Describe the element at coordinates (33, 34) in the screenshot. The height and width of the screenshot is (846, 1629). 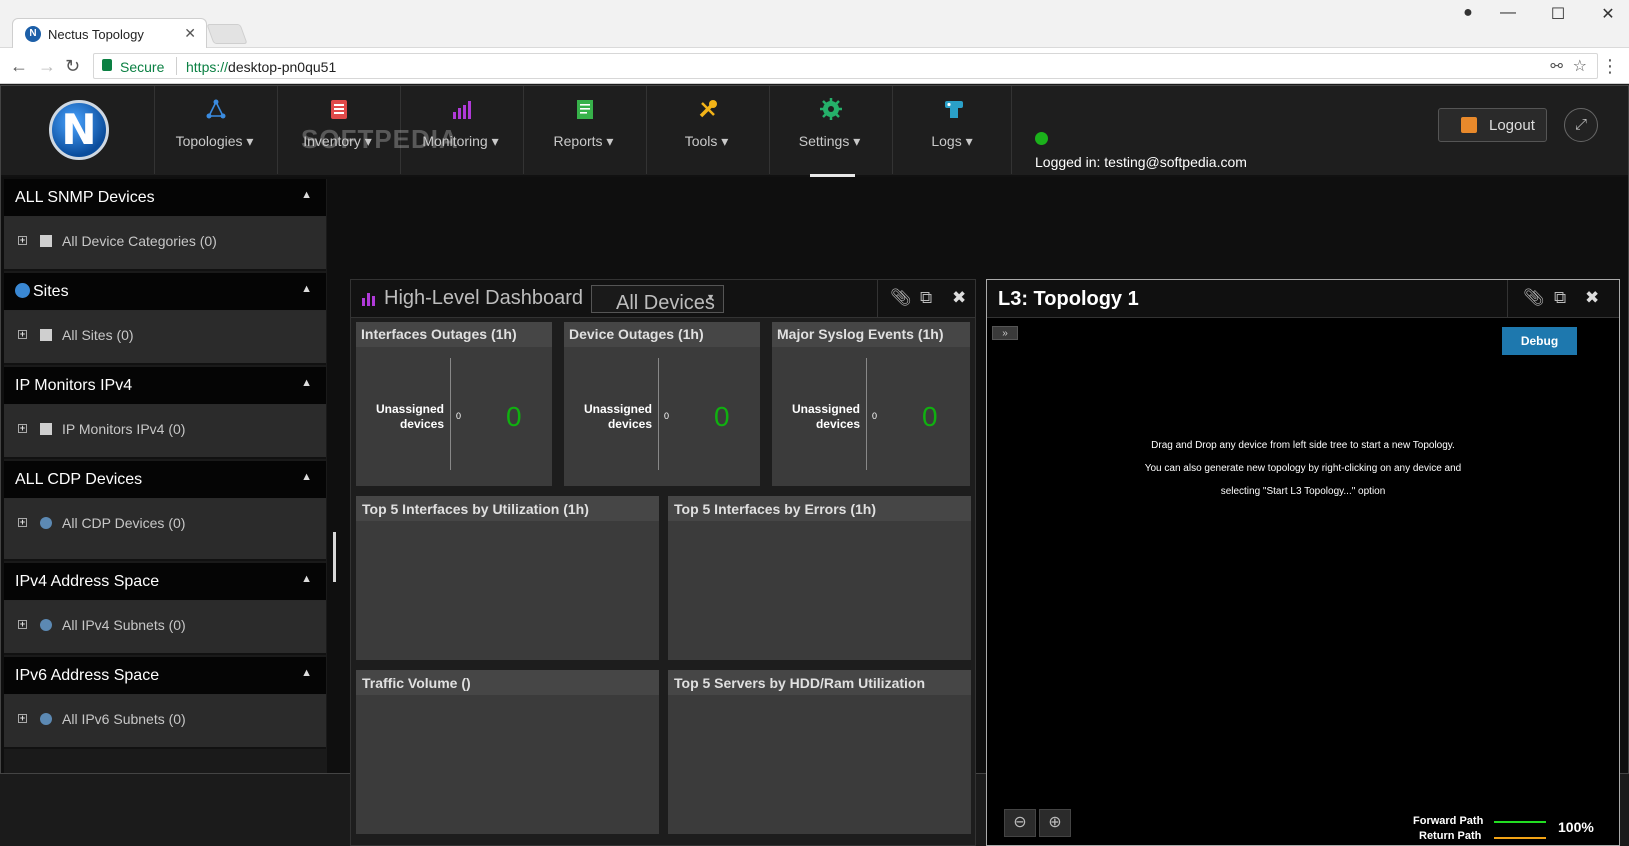
I see `nectus-favicon: N` at that location.